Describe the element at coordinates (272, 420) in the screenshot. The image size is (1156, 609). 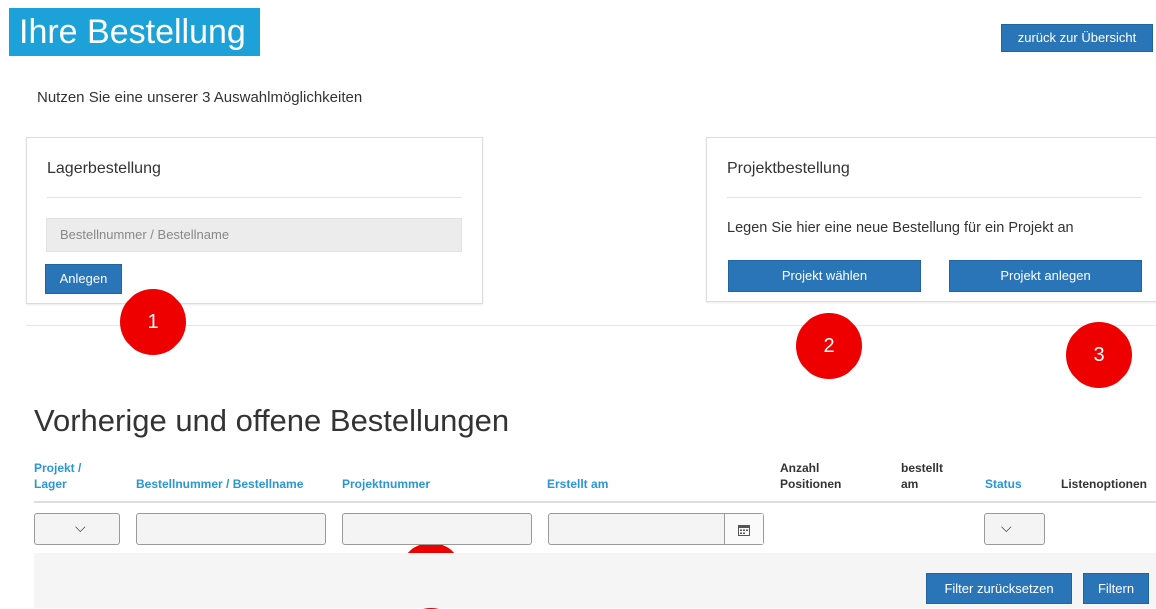
I see `orders-section-title: Vorherige und offene Bestellungen` at that location.